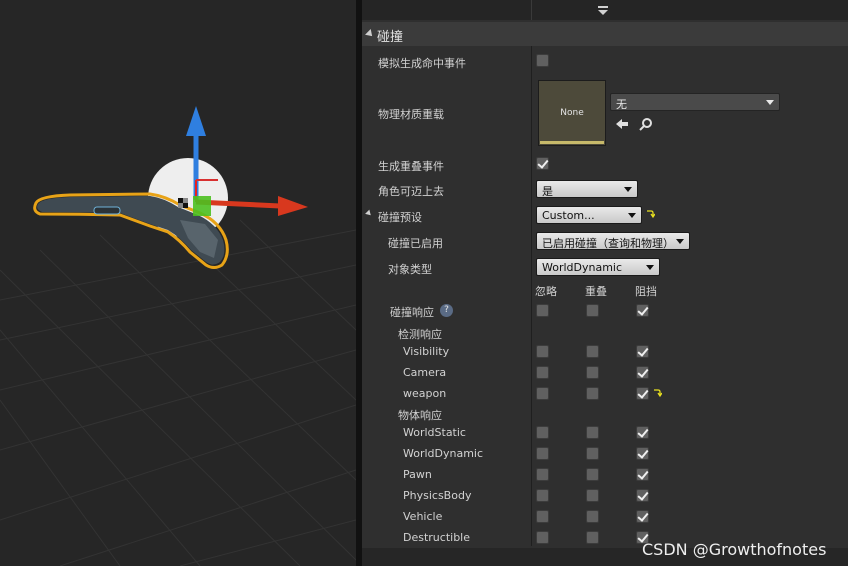  What do you see at coordinates (437, 495) in the screenshot?
I see `object-item-label: PhysicsBody` at bounding box center [437, 495].